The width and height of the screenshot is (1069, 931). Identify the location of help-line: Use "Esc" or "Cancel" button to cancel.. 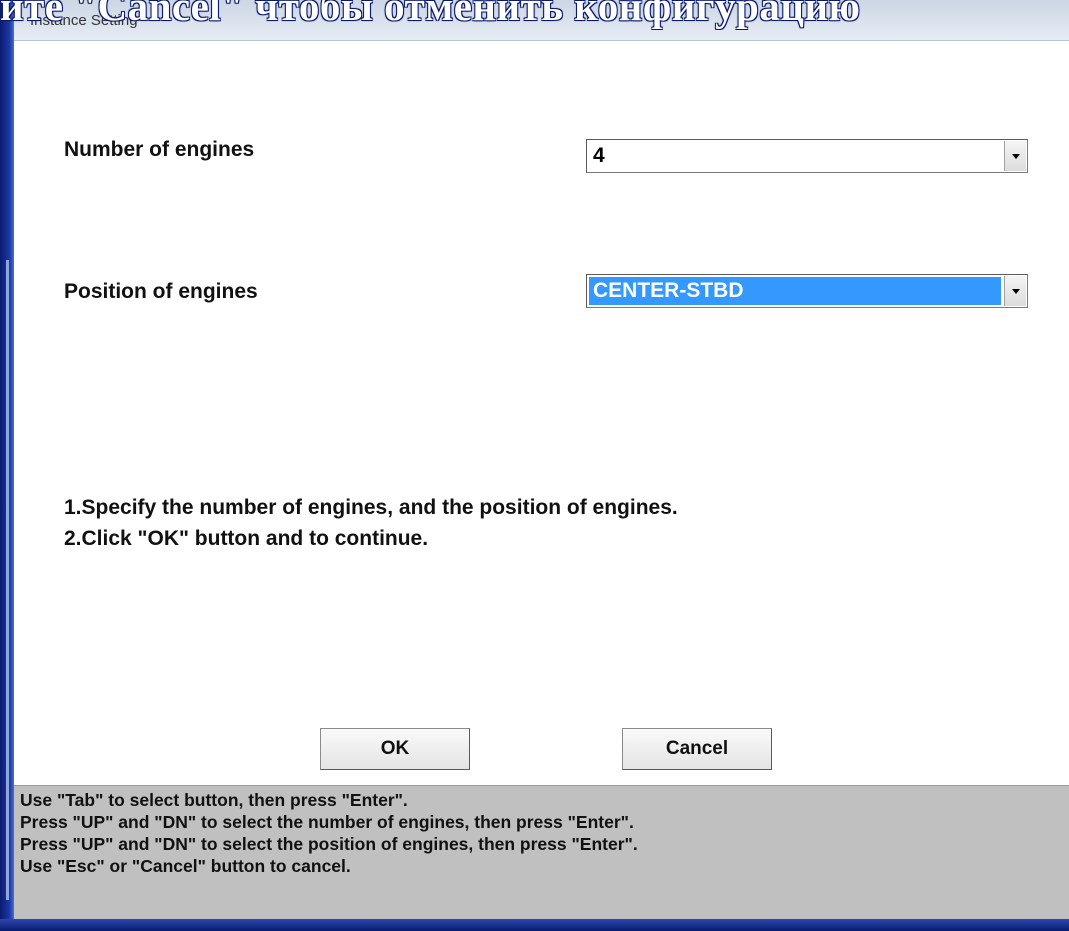
(185, 866).